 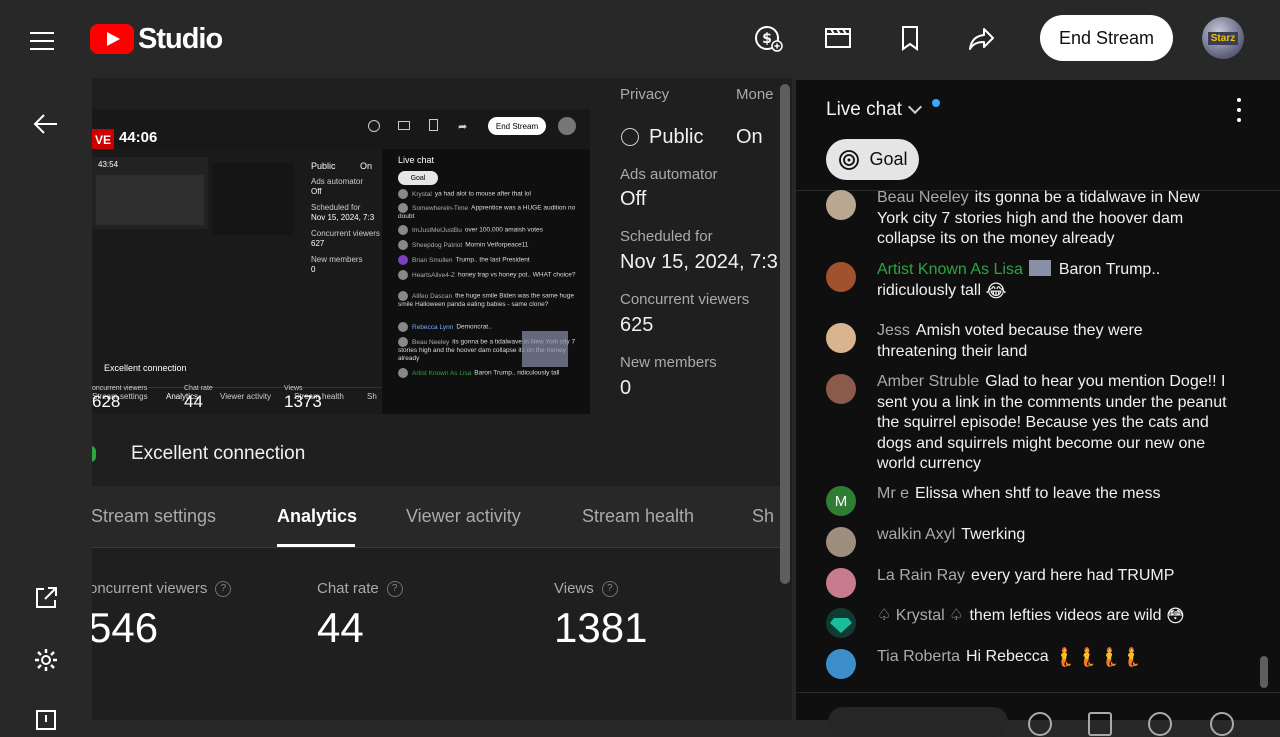 I want to click on mini-monetization: On, so click(x=366, y=166).